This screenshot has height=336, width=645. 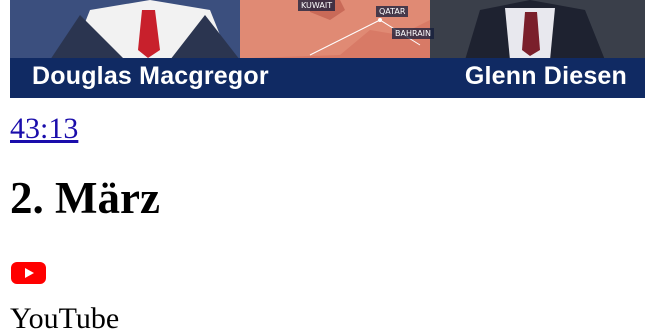 I want to click on map-label: QATAR, so click(x=392, y=11).